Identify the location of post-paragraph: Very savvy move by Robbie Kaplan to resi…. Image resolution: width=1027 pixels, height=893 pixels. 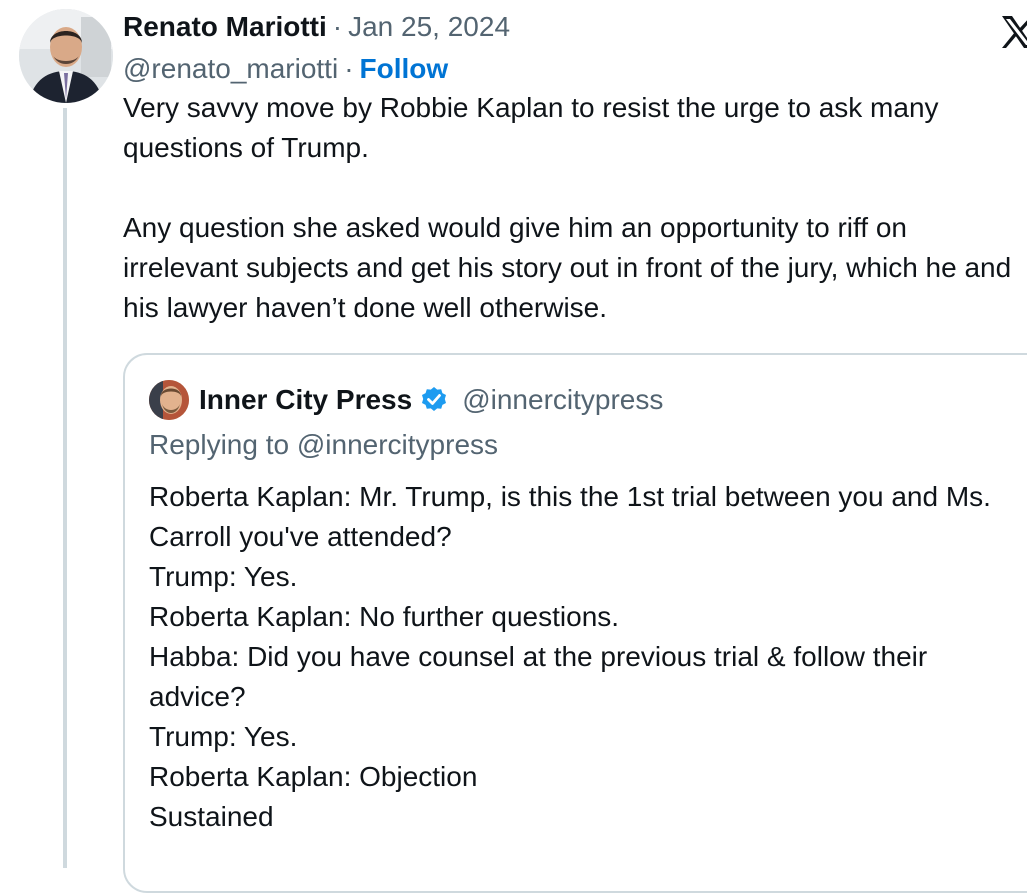
(531, 127).